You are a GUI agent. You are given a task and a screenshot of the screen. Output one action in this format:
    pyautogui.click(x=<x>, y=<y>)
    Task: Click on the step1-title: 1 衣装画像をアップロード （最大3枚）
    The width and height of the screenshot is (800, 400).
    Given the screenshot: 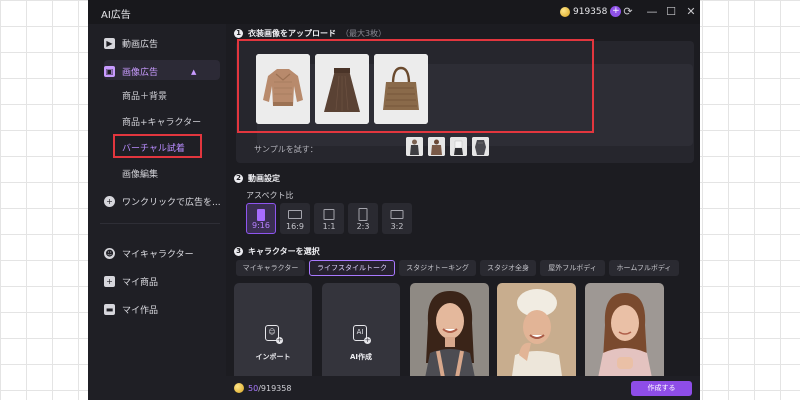 What is the action you would take?
    pyautogui.click(x=310, y=33)
    